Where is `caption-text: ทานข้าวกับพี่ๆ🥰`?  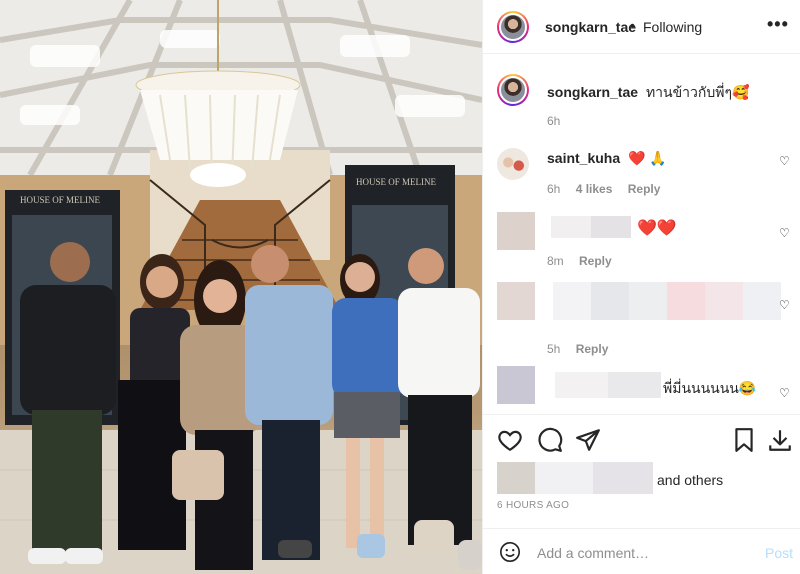
caption-text: ทานข้าวกับพี่ๆ🥰 is located at coordinates (697, 92).